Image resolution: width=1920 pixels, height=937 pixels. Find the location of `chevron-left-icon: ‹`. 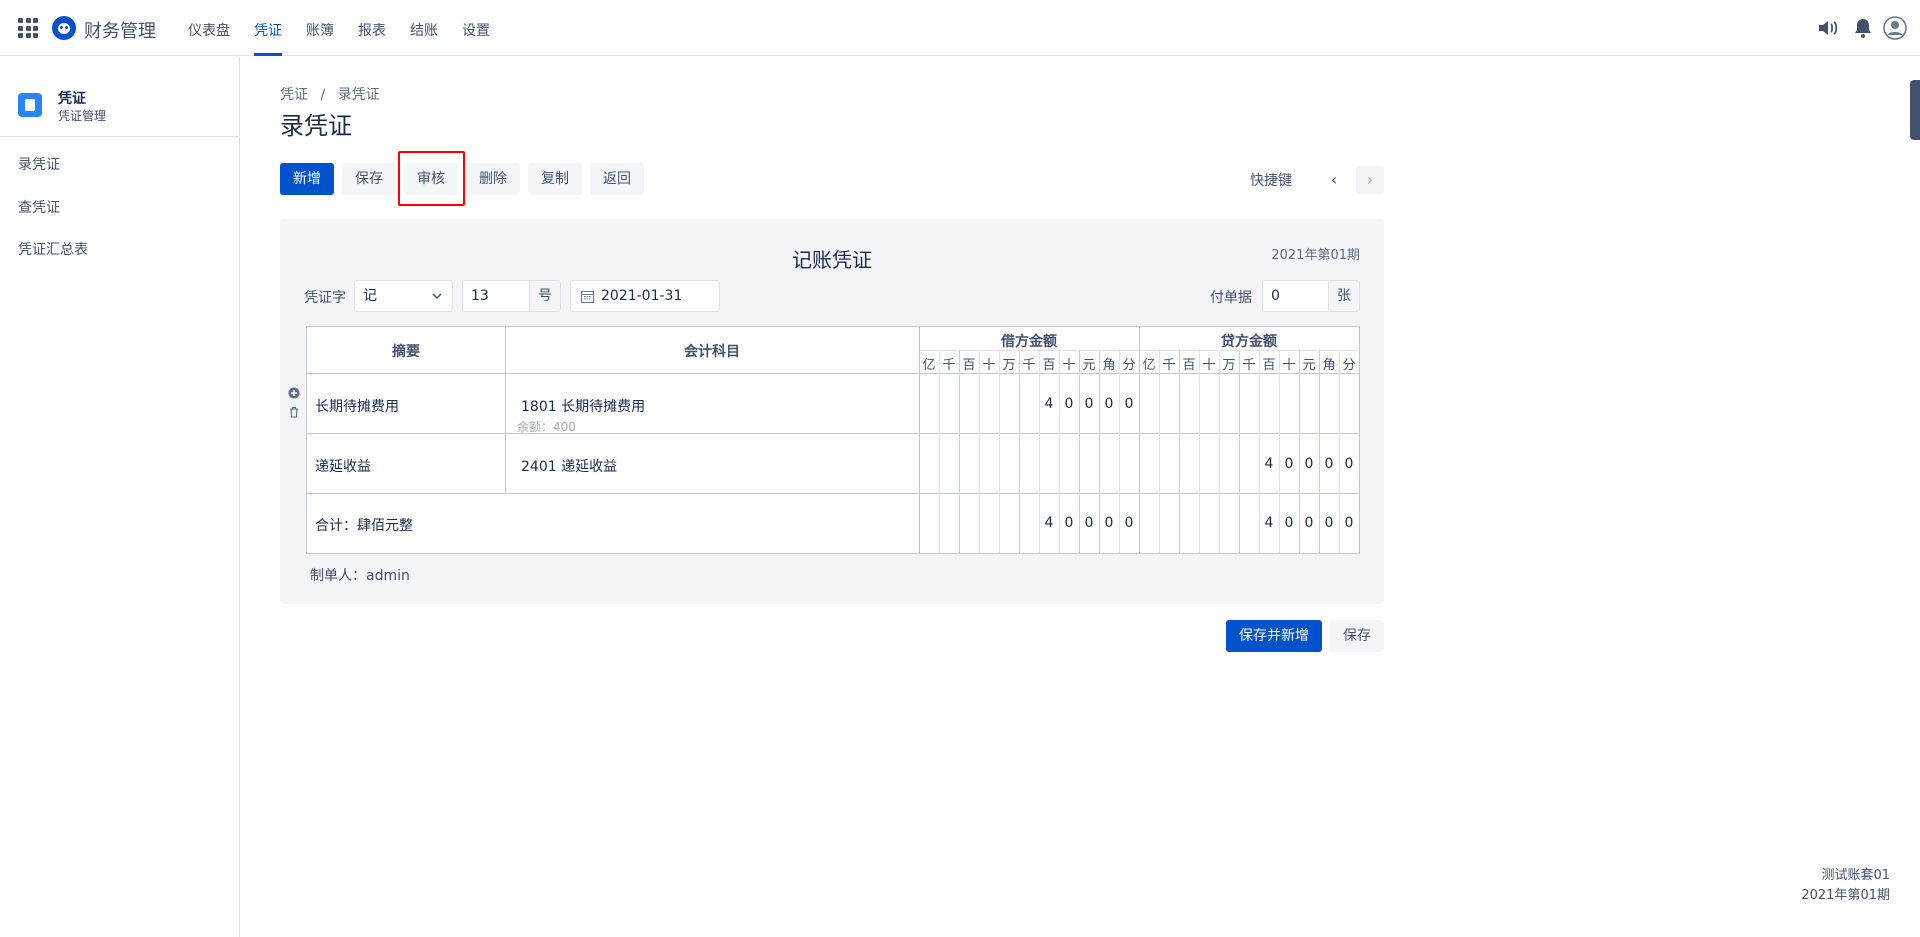

chevron-left-icon: ‹ is located at coordinates (1334, 180).